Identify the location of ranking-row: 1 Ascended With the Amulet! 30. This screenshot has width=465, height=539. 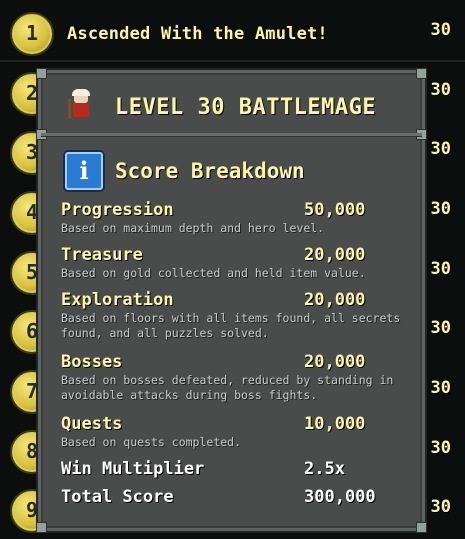
(232, 33).